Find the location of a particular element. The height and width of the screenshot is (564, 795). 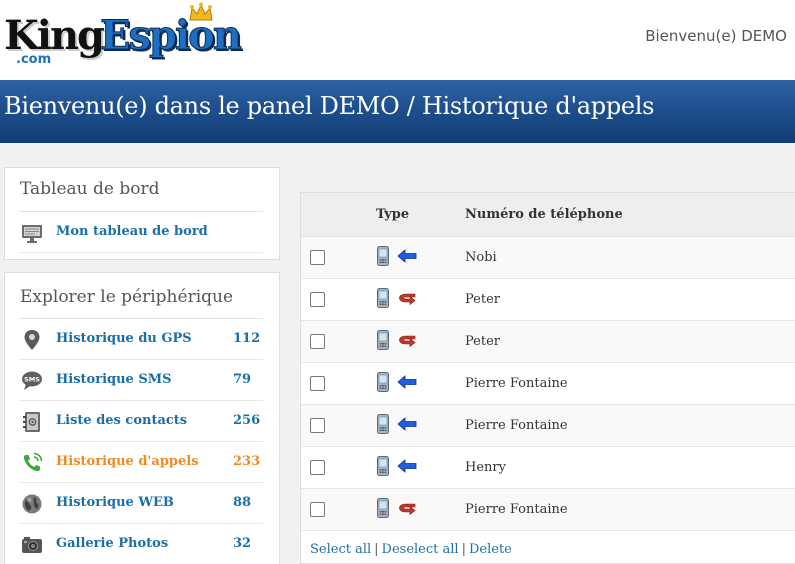

delete-link: Delete is located at coordinates (490, 549).